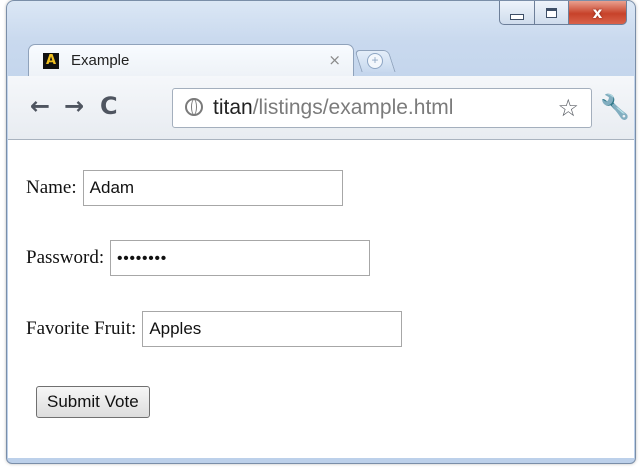 This screenshot has height=470, width=642. Describe the element at coordinates (65, 257) in the screenshot. I see `password-label: Password:` at that location.